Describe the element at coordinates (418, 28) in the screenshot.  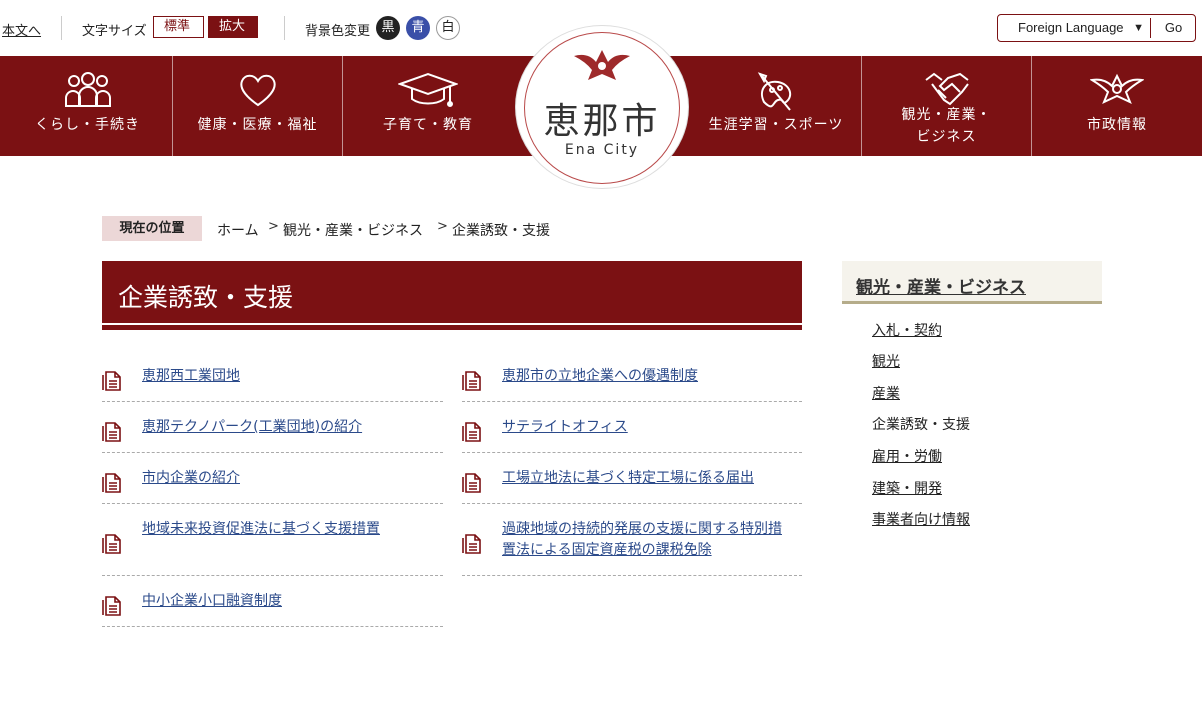
I see `bg-blue-button: 青` at that location.